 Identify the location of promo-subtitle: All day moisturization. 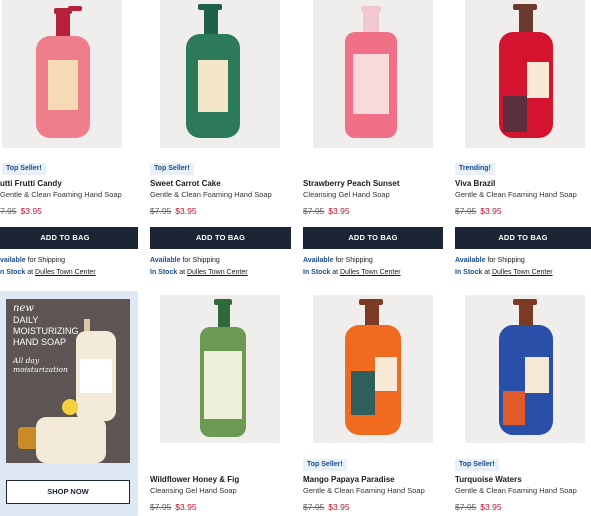
(40, 365).